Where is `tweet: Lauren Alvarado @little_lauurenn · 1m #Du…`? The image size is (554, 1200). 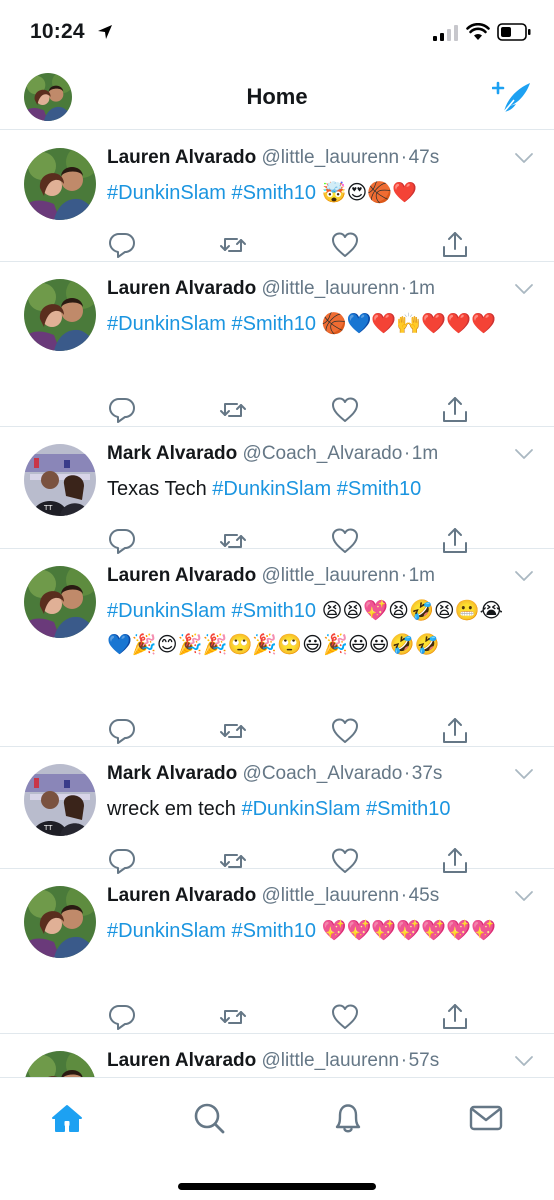
tweet: Lauren Alvarado @little_lauurenn · 1m #Du… is located at coordinates (277, 344).